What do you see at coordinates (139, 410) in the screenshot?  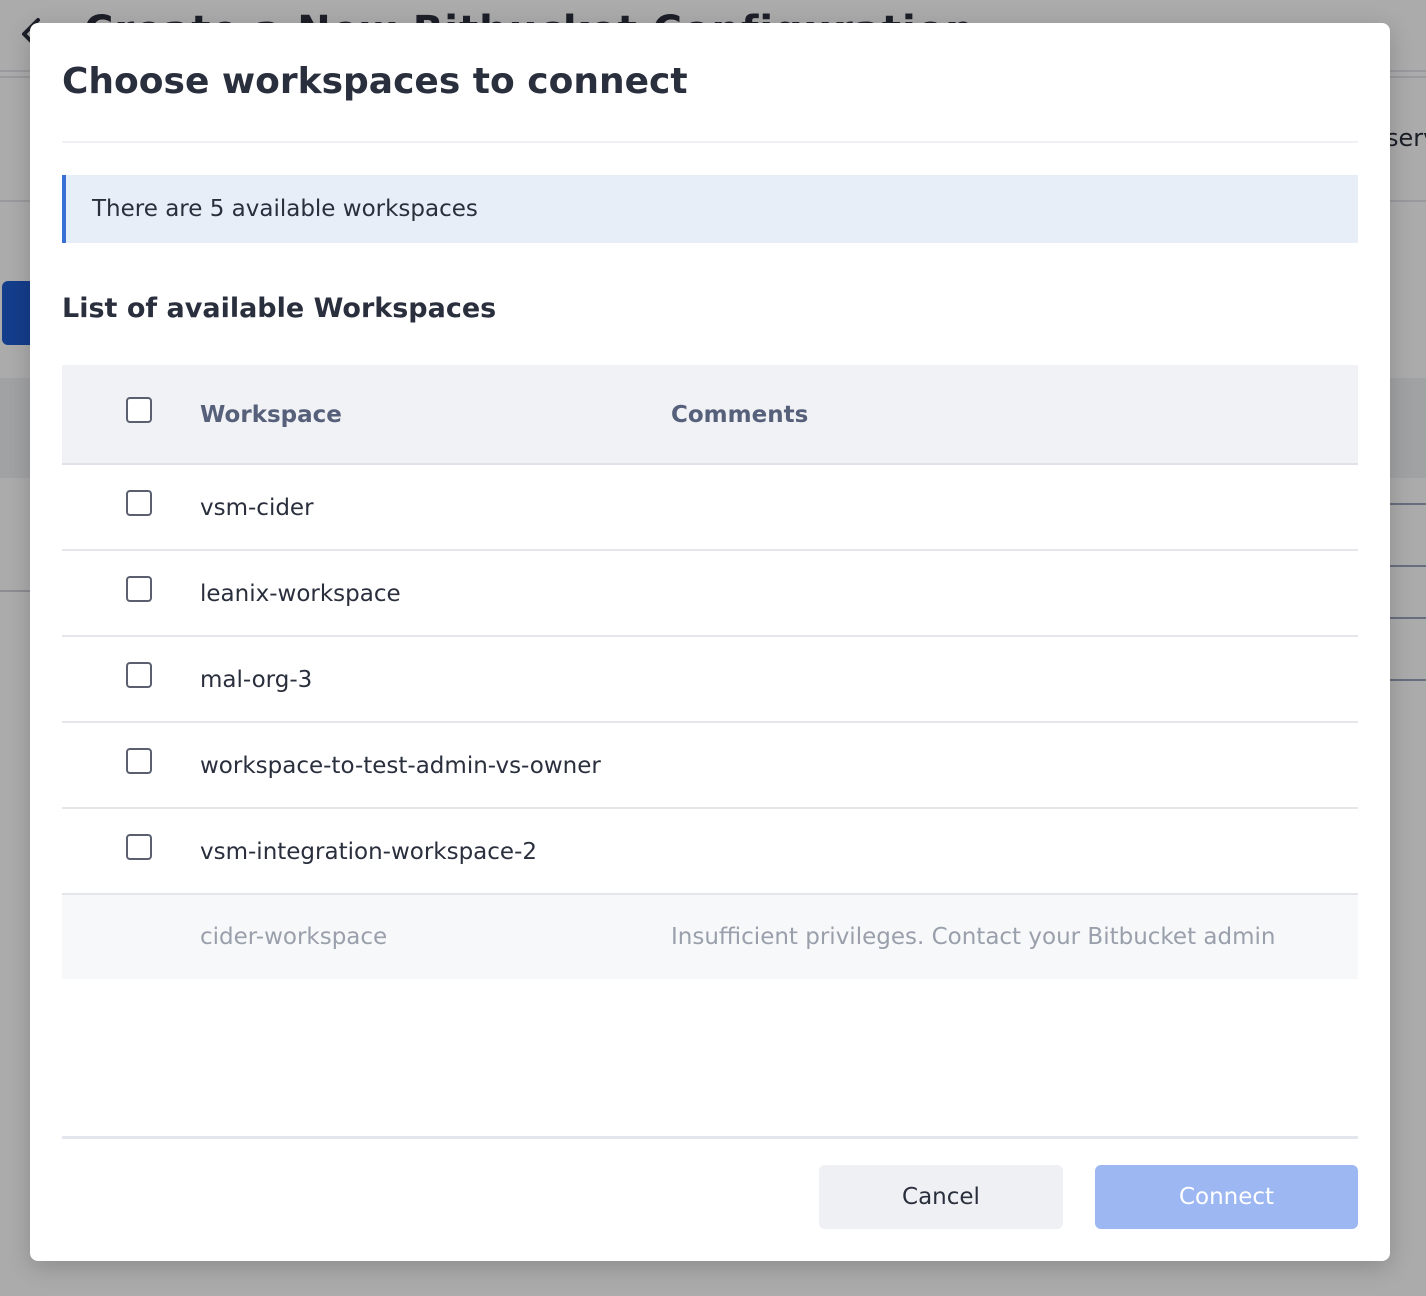 I see `select-all-checkbox` at bounding box center [139, 410].